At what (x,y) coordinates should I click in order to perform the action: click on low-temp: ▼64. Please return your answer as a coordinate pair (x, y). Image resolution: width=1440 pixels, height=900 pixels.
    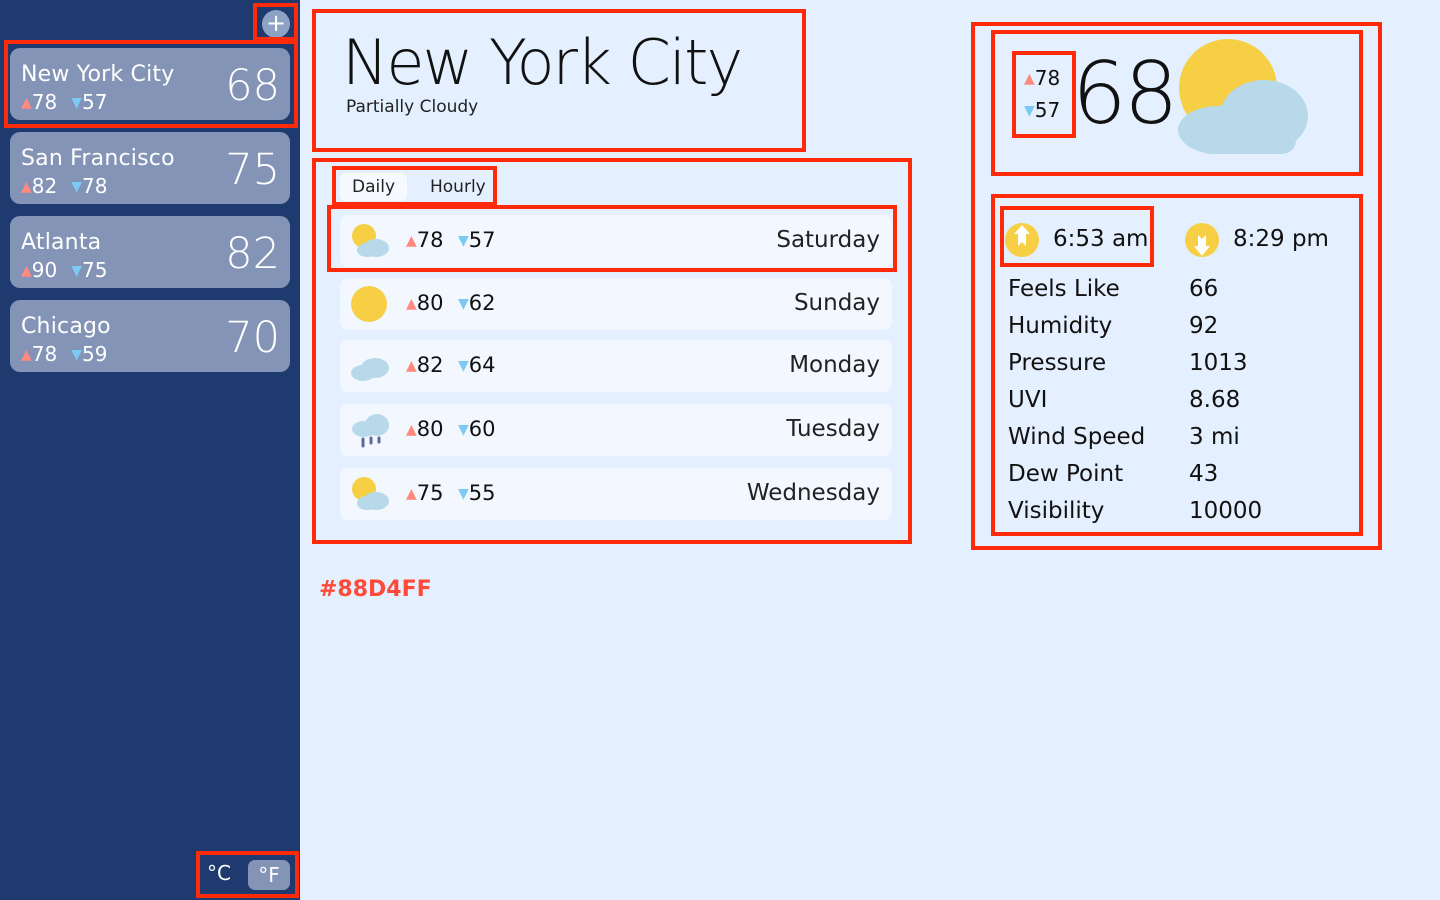
    Looking at the image, I should click on (477, 365).